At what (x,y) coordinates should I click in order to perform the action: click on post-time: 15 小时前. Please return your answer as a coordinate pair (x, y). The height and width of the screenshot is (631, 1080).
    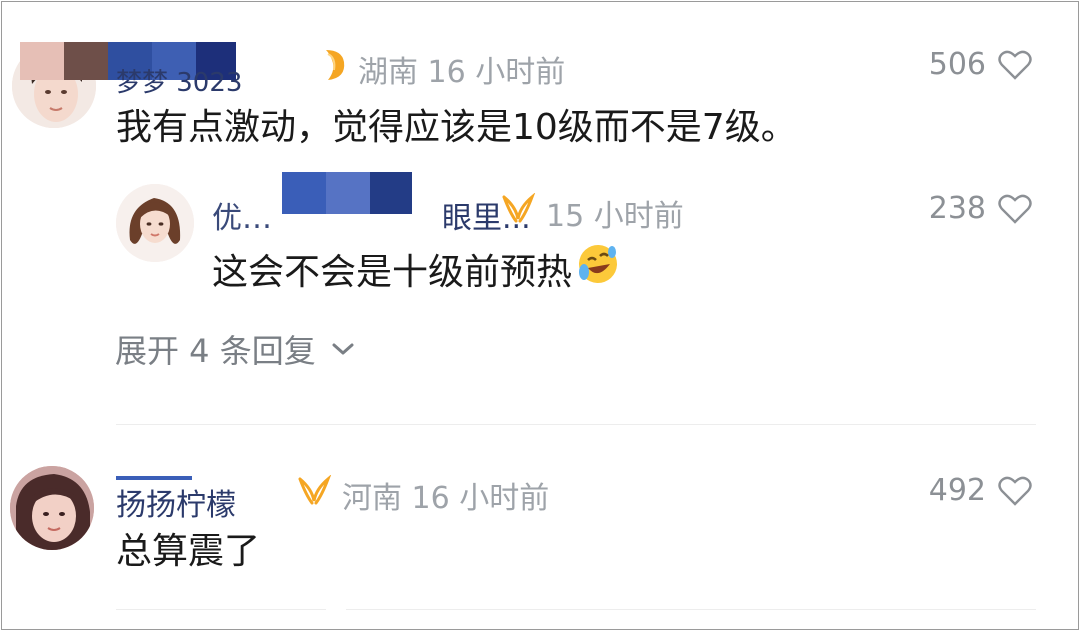
    Looking at the image, I should click on (615, 216).